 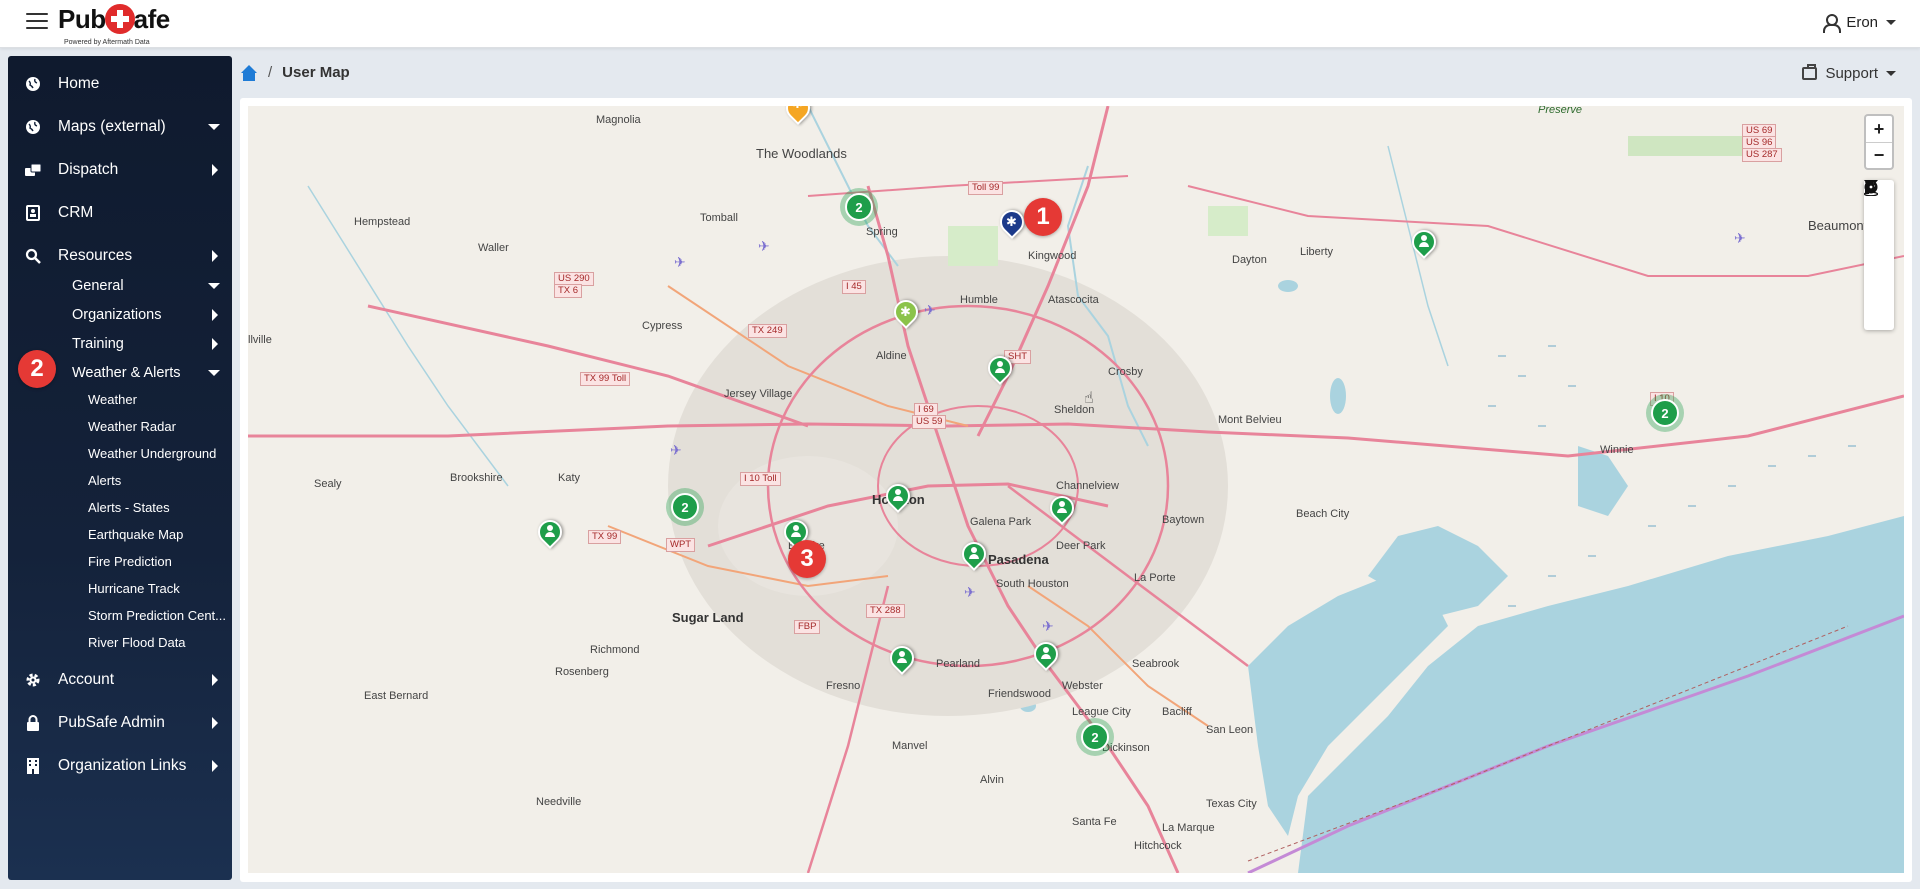 I want to click on gear-icon, so click(x=1879, y=255).